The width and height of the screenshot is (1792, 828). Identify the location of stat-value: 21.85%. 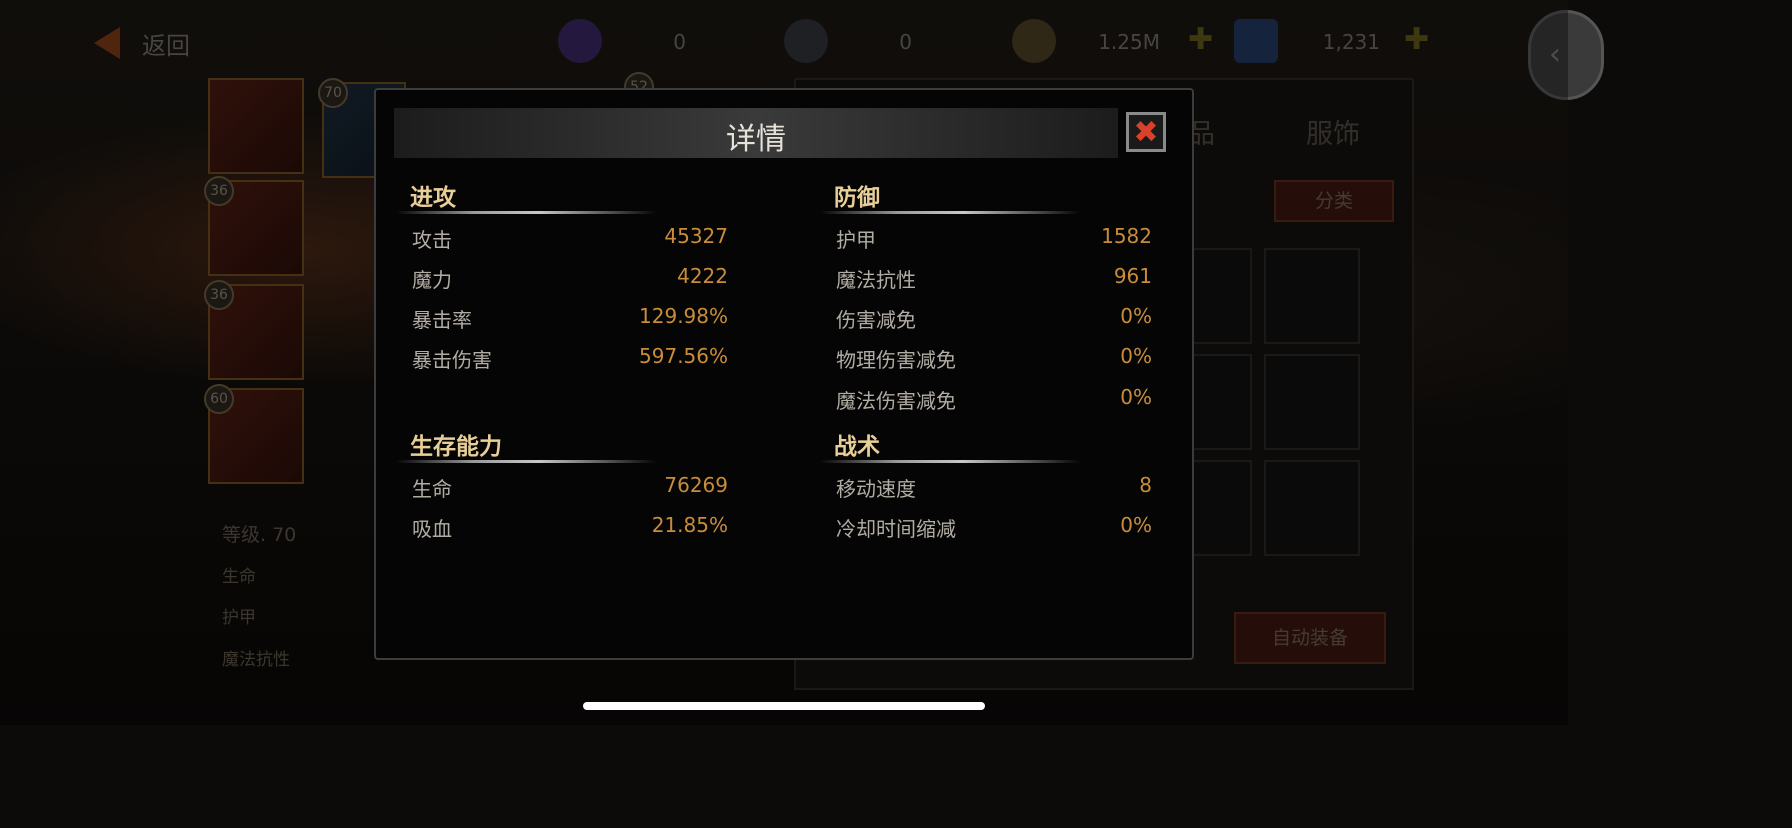
(689, 525).